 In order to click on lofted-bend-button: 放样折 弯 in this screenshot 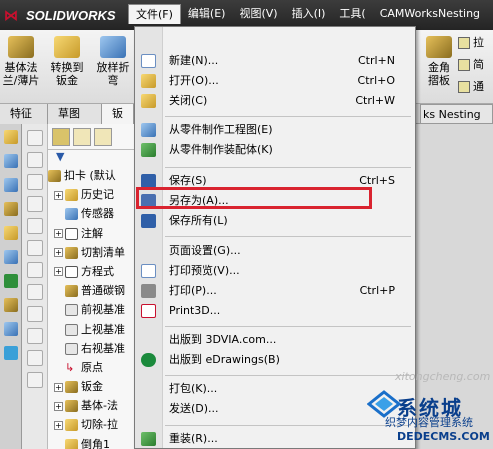, I will do `click(113, 63)`.